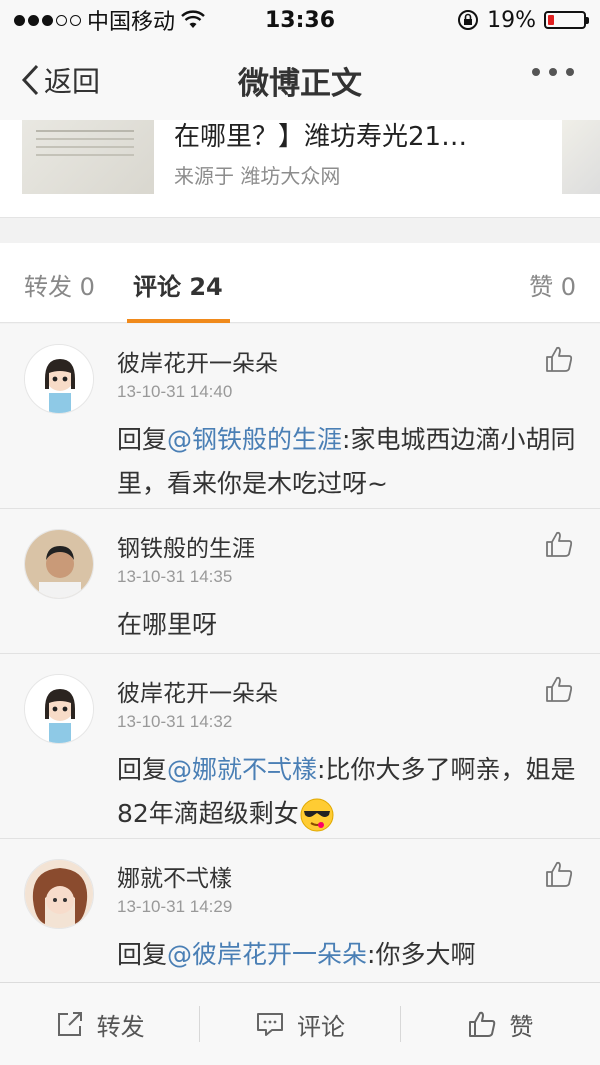 The height and width of the screenshot is (1065, 600). I want to click on comment-item: 钢铁般的生涯 13-10-31 14:35 在哪里呀, so click(300, 581).